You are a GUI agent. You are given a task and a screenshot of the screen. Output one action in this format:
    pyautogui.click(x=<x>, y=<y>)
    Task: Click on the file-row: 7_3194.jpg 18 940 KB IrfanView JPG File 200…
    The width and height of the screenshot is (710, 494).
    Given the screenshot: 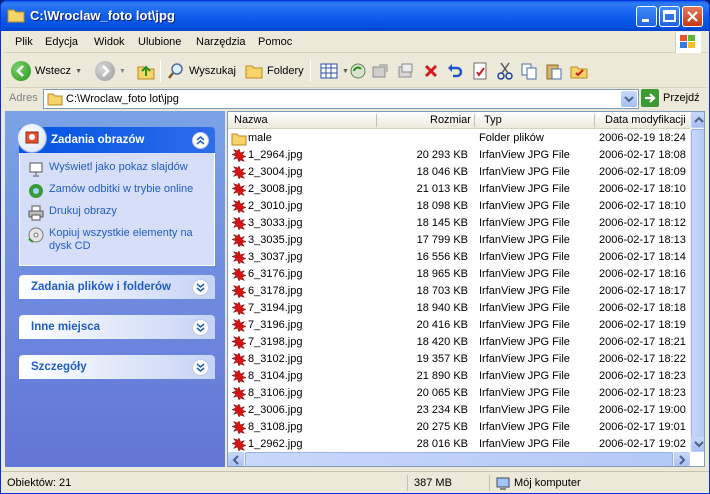 What is the action you would take?
    pyautogui.click(x=459, y=308)
    